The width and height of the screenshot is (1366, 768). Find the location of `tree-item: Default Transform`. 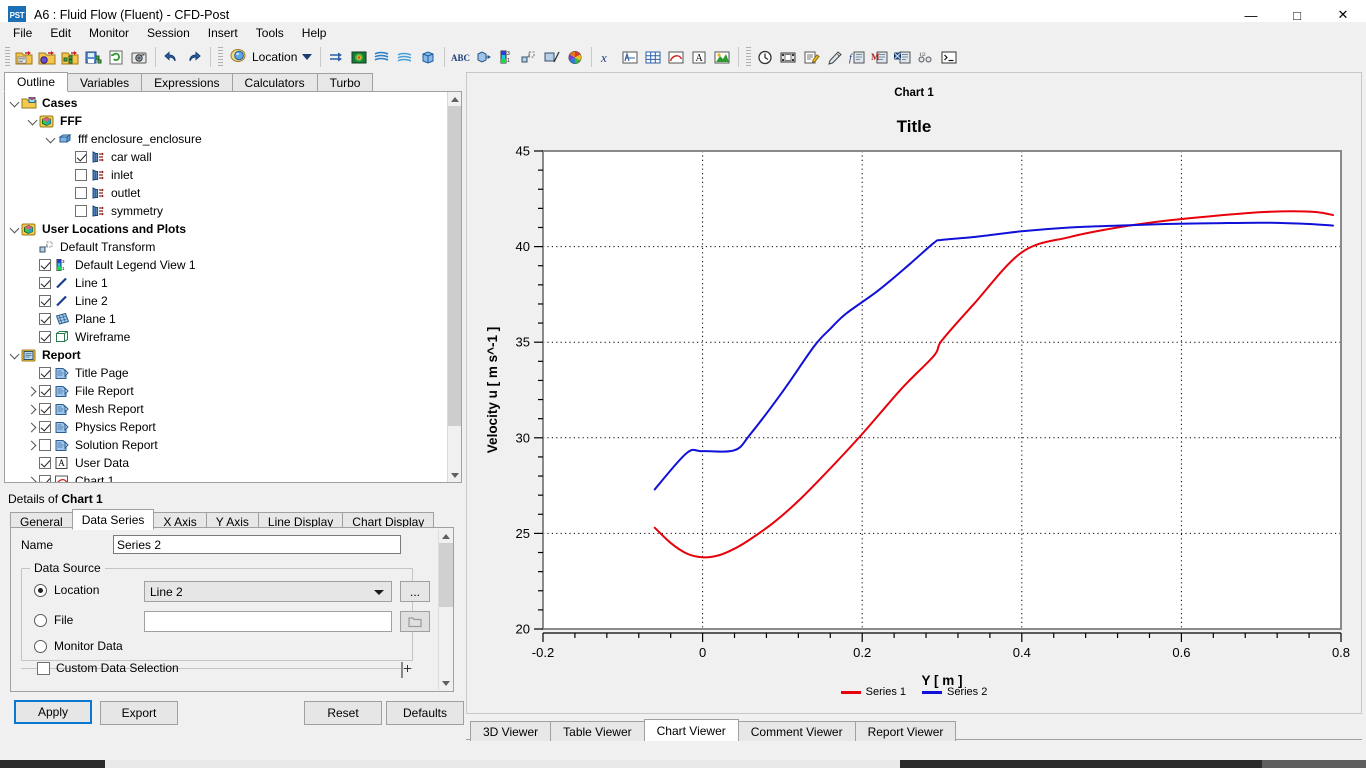

tree-item: Default Transform is located at coordinates (226, 247).